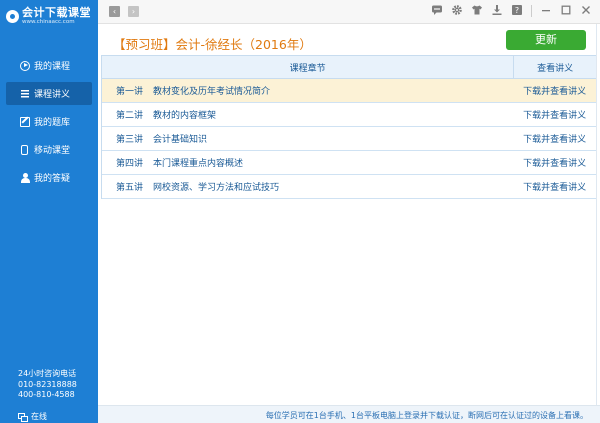  Describe the element at coordinates (307, 68) in the screenshot. I see `column-header-chapter: 课程章节` at that location.